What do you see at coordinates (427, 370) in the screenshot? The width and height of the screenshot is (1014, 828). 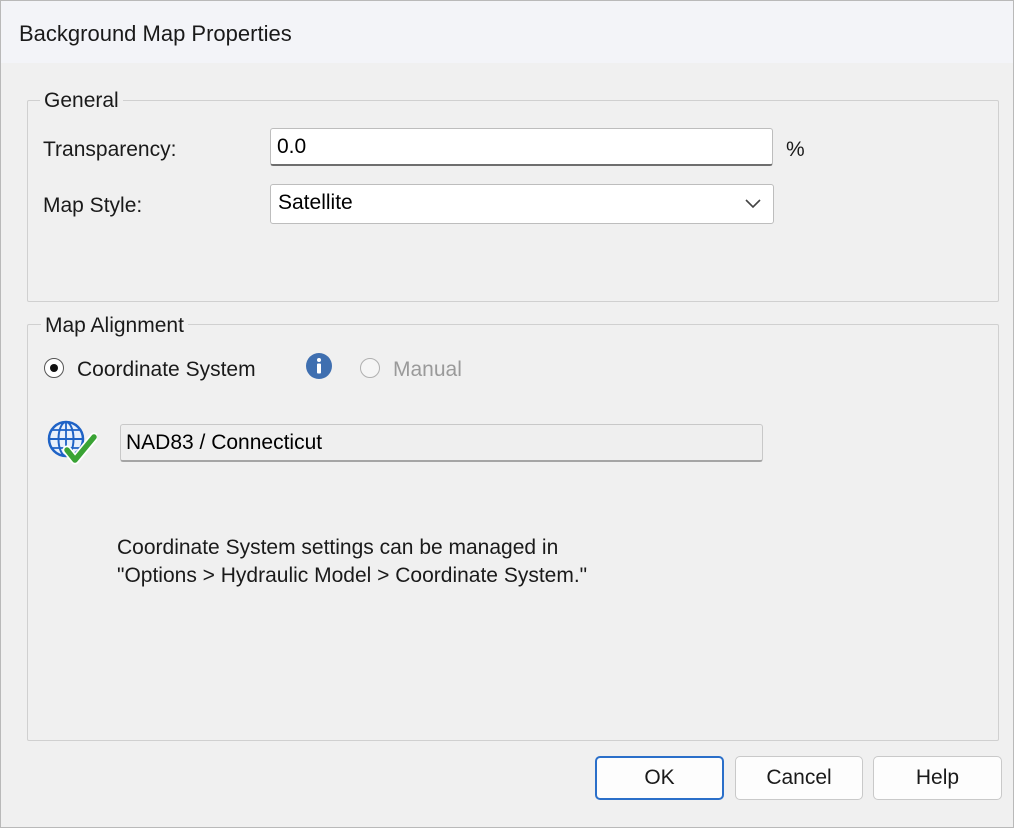 I see `manual-option-label: Manual` at bounding box center [427, 370].